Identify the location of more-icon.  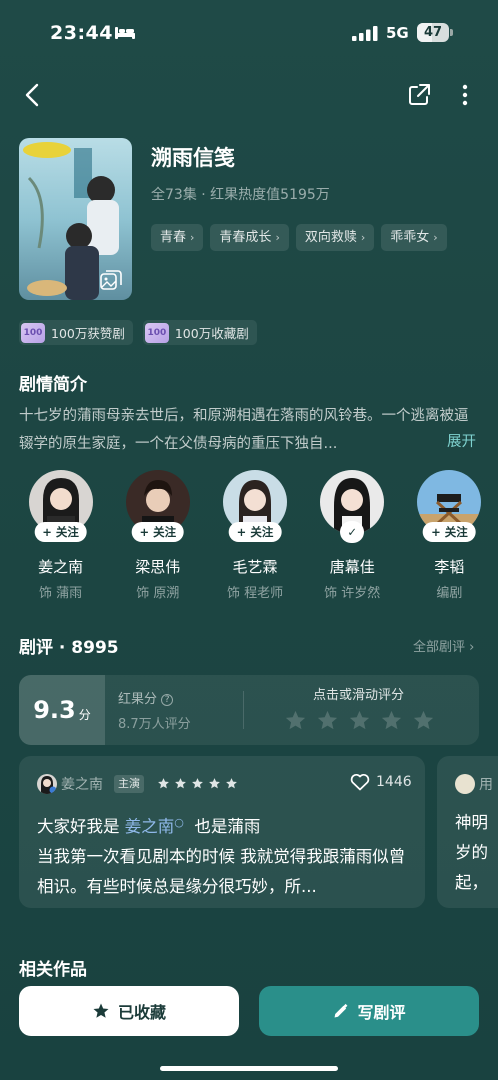
(465, 95).